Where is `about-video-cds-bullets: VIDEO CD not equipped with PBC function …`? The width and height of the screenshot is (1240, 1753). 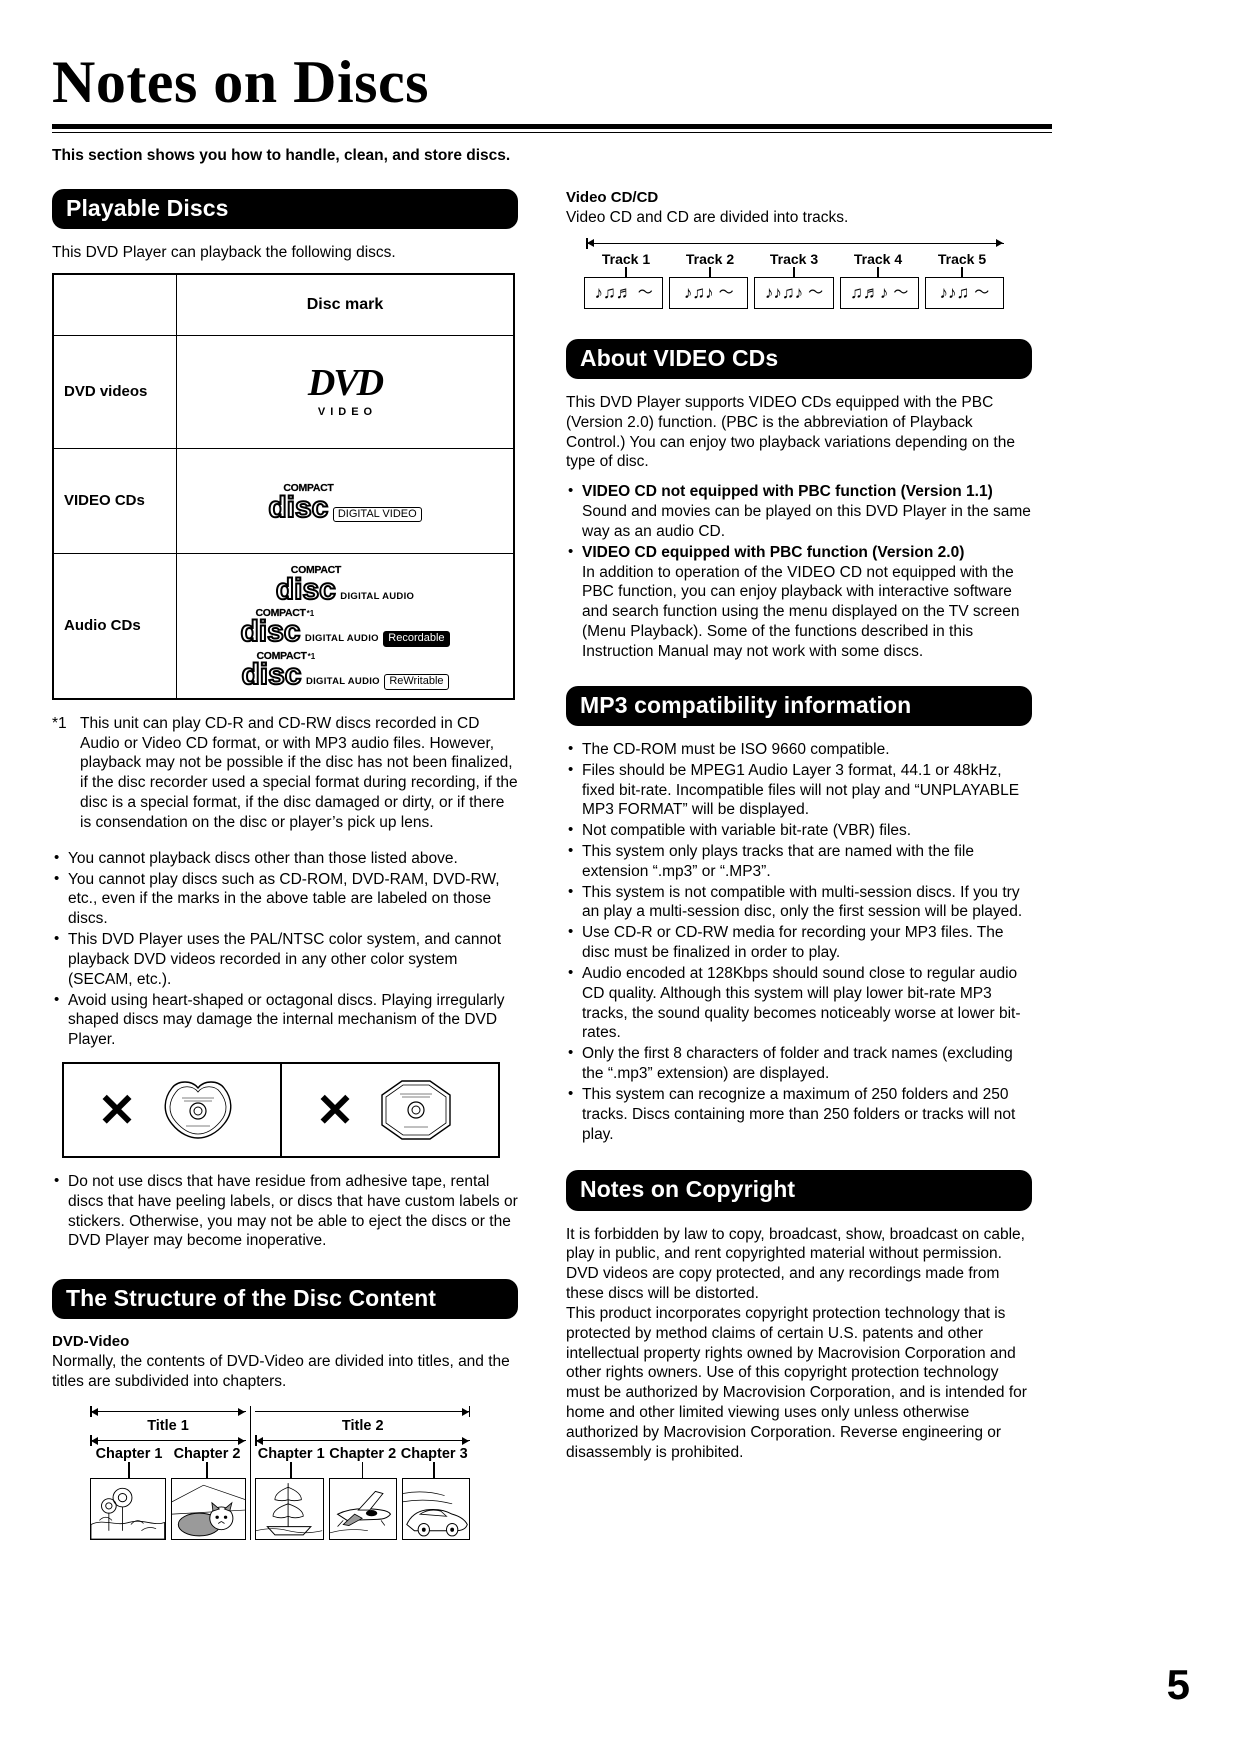 about-video-cds-bullets: VIDEO CD not equipped with PBC function … is located at coordinates (799, 571).